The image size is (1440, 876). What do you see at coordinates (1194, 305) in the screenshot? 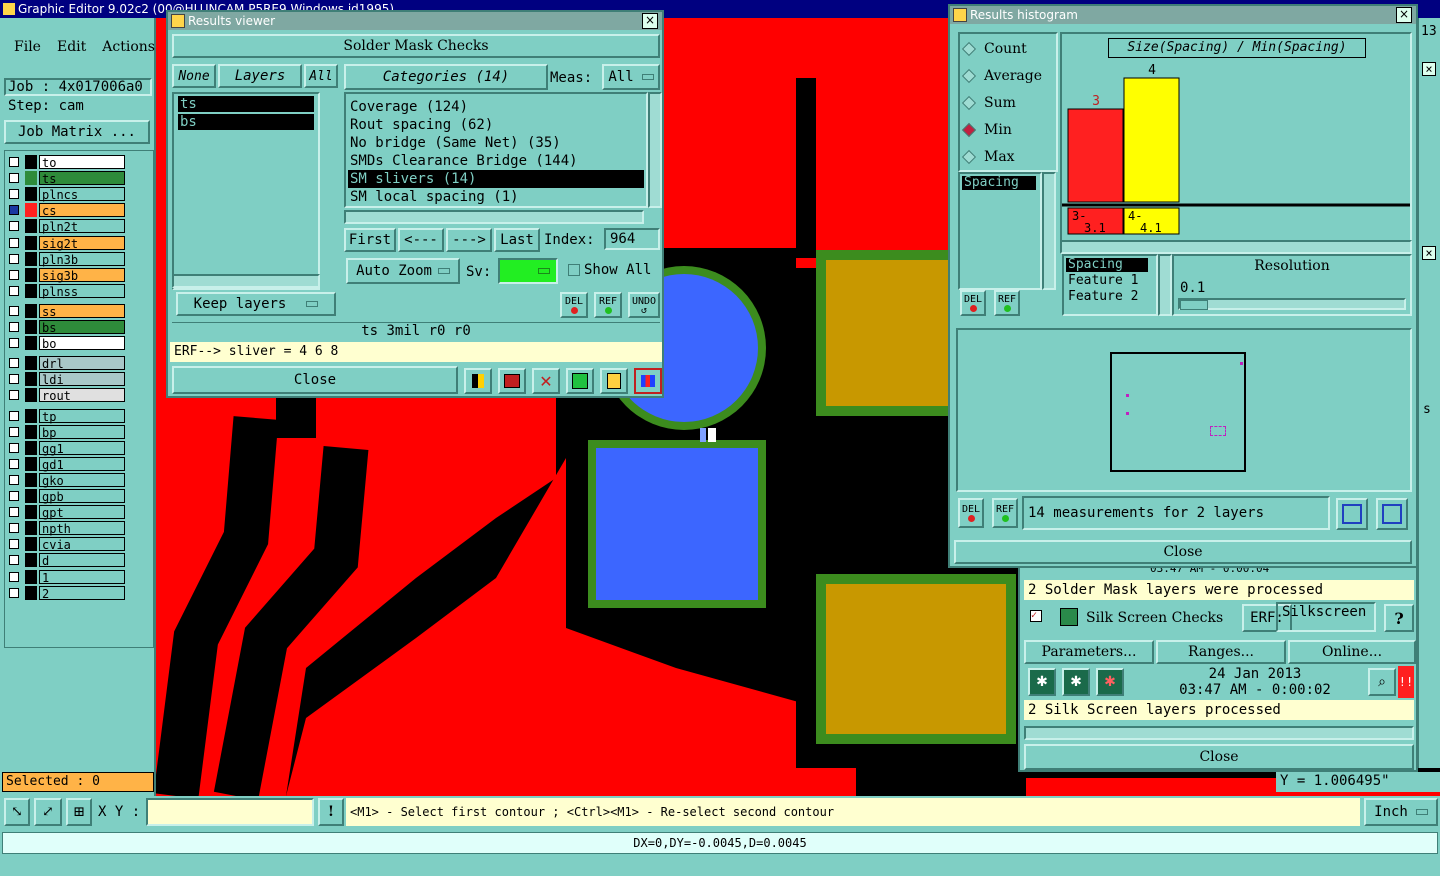
I see `slider-thumb` at bounding box center [1194, 305].